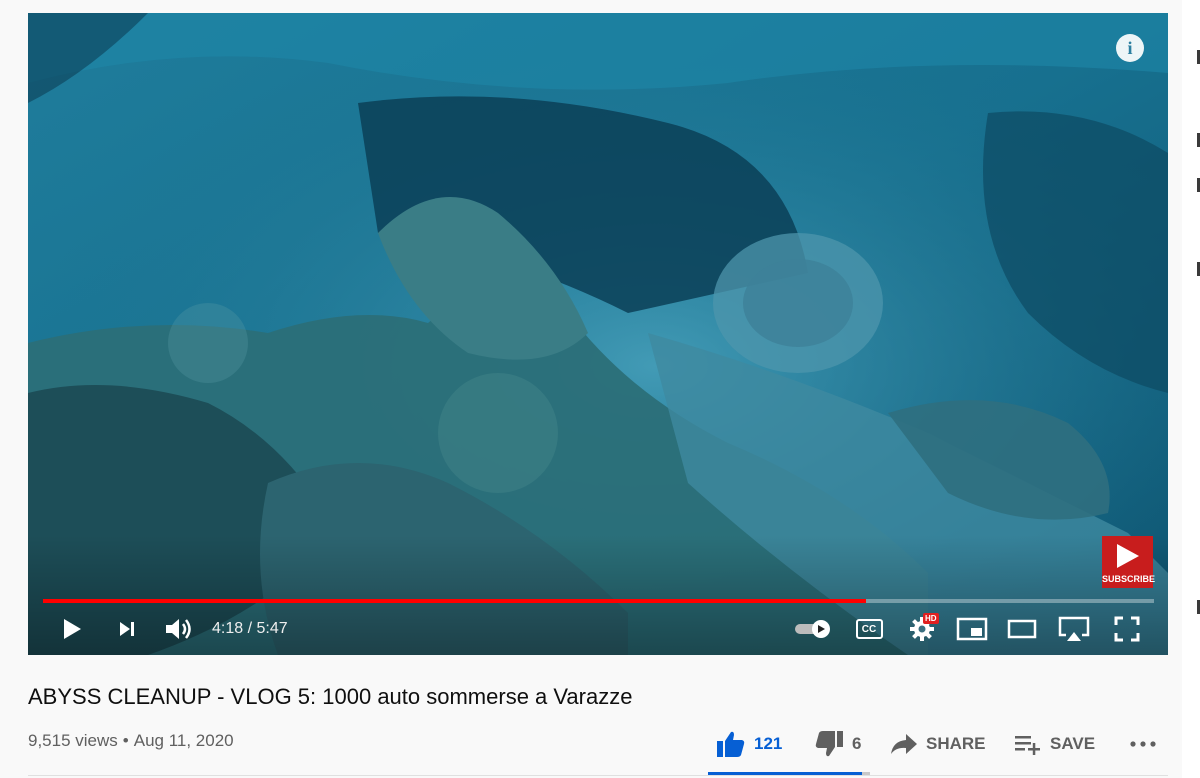  I want to click on fullscreen-icon, so click(1127, 629).